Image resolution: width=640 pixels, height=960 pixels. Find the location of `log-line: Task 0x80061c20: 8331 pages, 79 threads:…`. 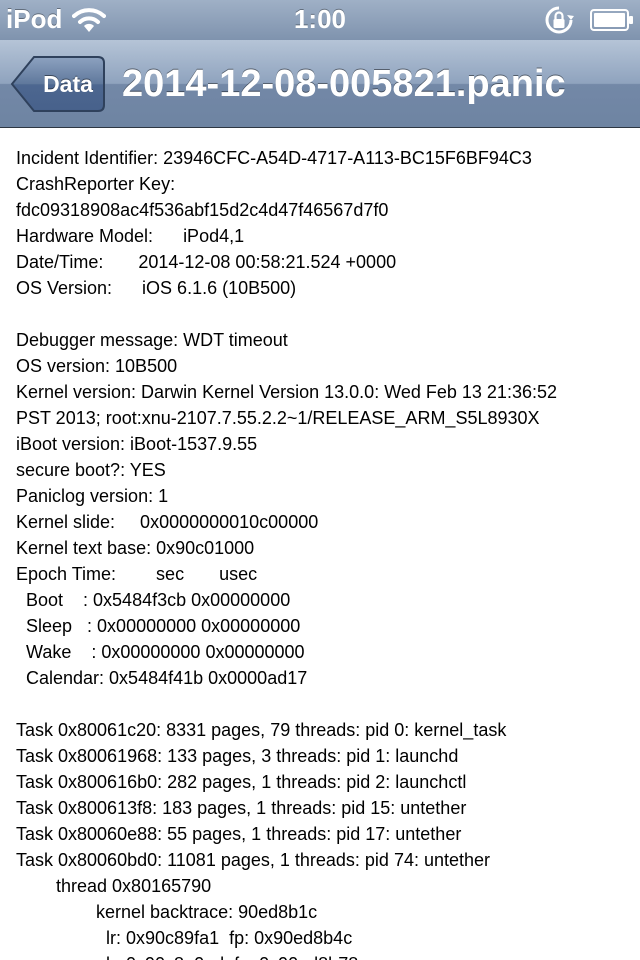

log-line: Task 0x80061c20: 8331 pages, 79 threads:… is located at coordinates (261, 730).